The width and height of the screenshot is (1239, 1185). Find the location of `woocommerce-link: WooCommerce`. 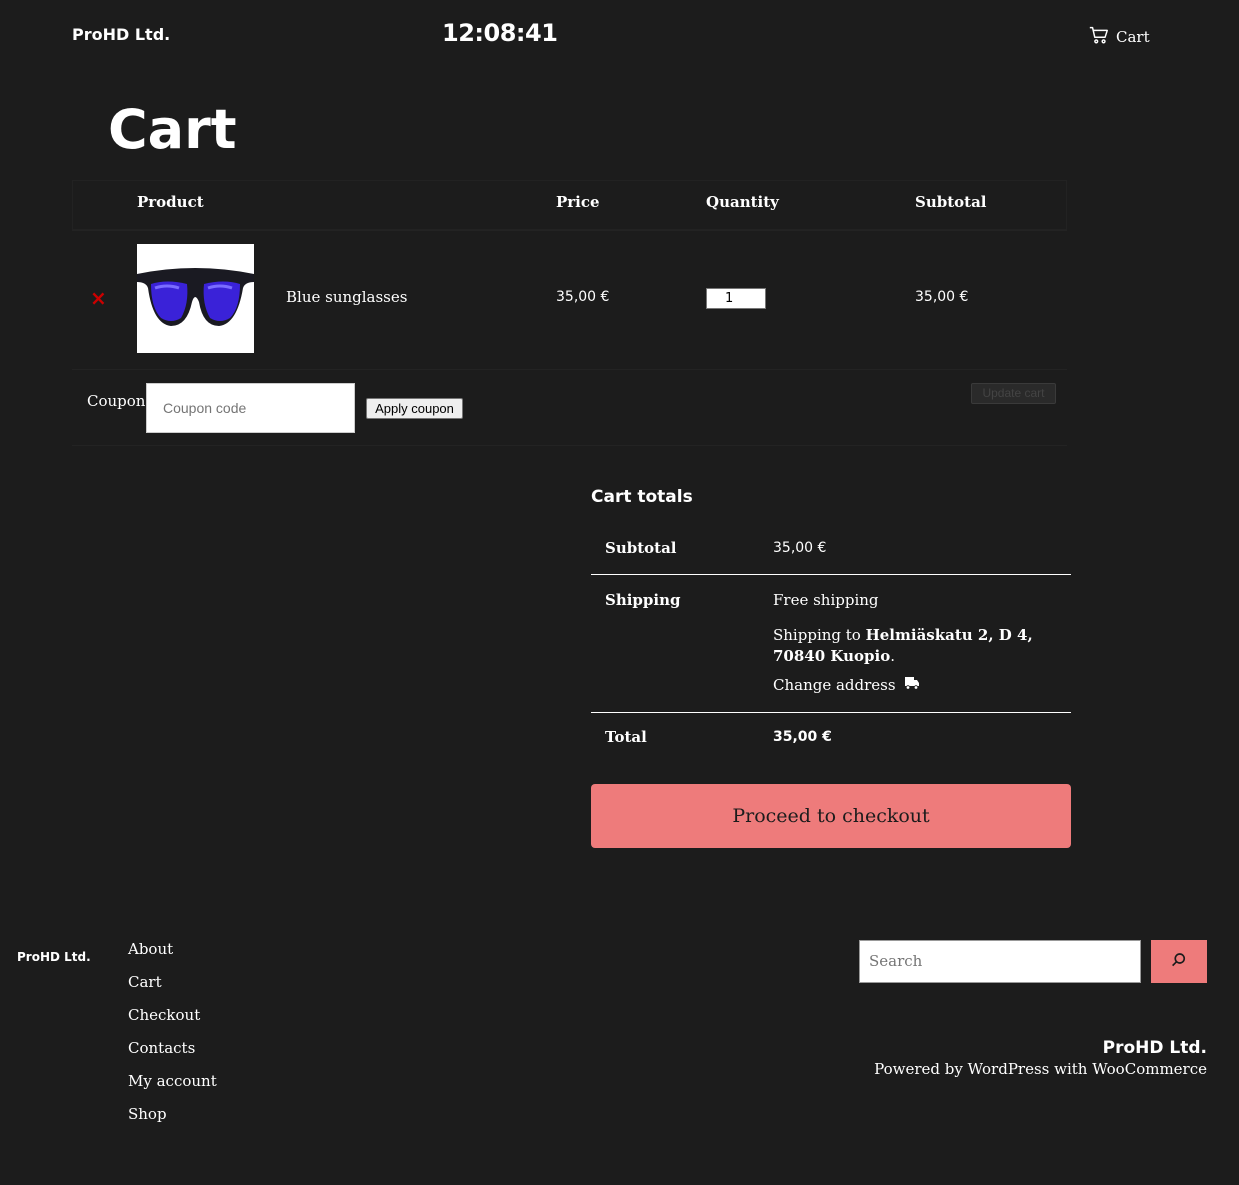

woocommerce-link: WooCommerce is located at coordinates (1149, 1069).